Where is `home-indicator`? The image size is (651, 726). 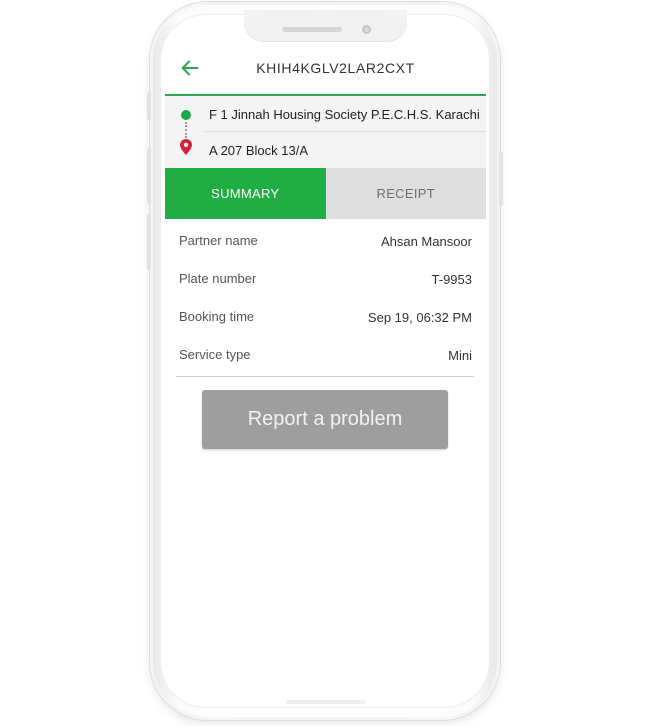
home-indicator is located at coordinates (326, 702).